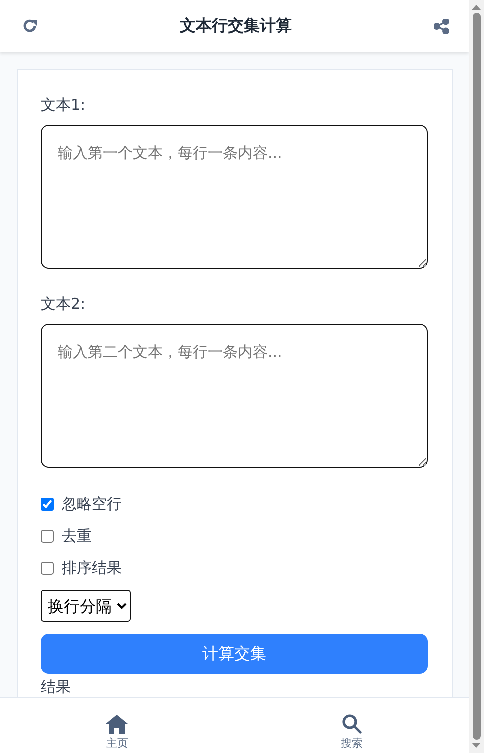 Image resolution: width=484 pixels, height=753 pixels. I want to click on field-label: 文本1:, so click(64, 105).